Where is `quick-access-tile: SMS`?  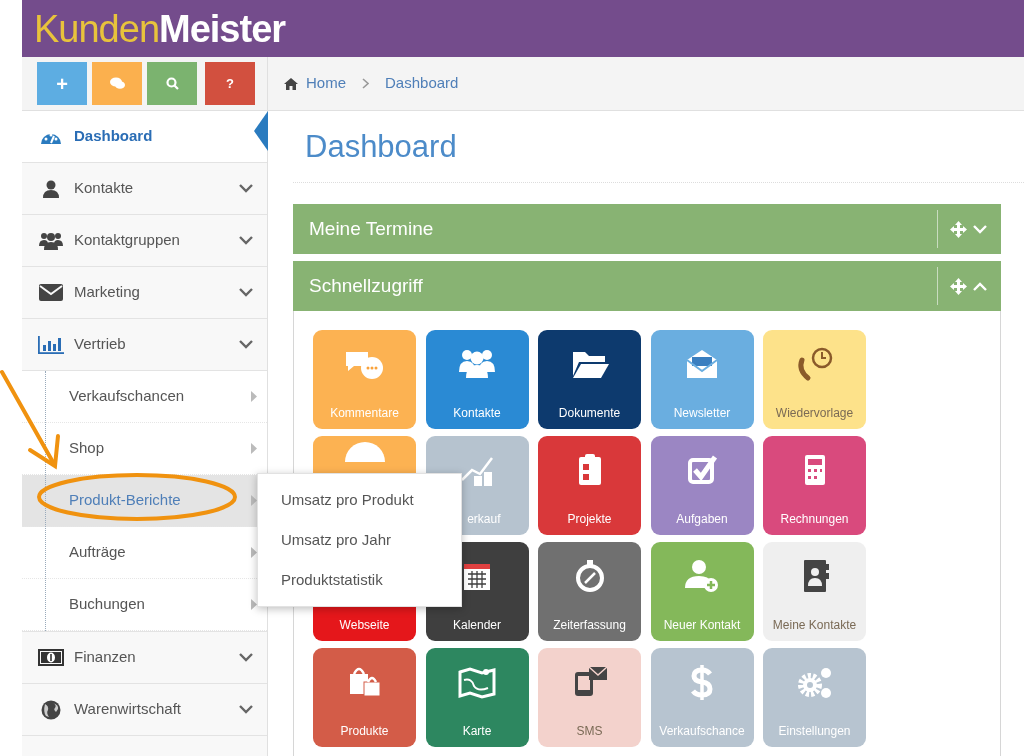
quick-access-tile: SMS is located at coordinates (589, 697).